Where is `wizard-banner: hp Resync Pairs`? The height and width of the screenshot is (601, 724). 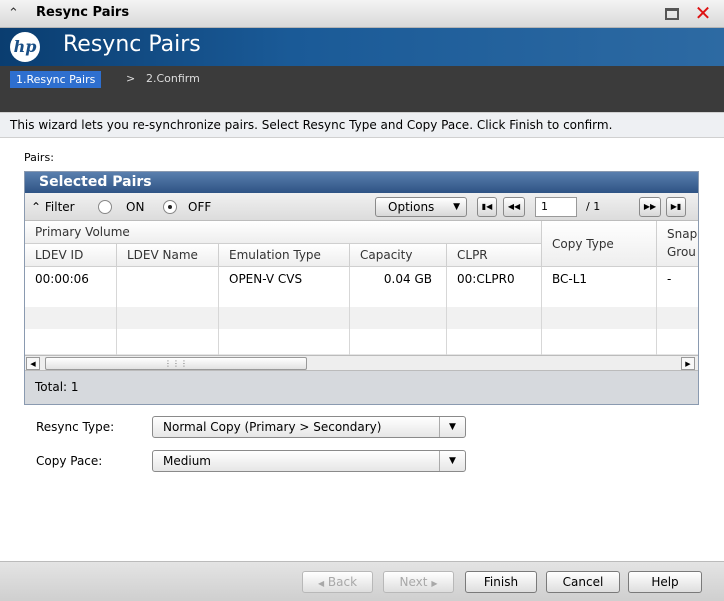
wizard-banner: hp Resync Pairs is located at coordinates (362, 47).